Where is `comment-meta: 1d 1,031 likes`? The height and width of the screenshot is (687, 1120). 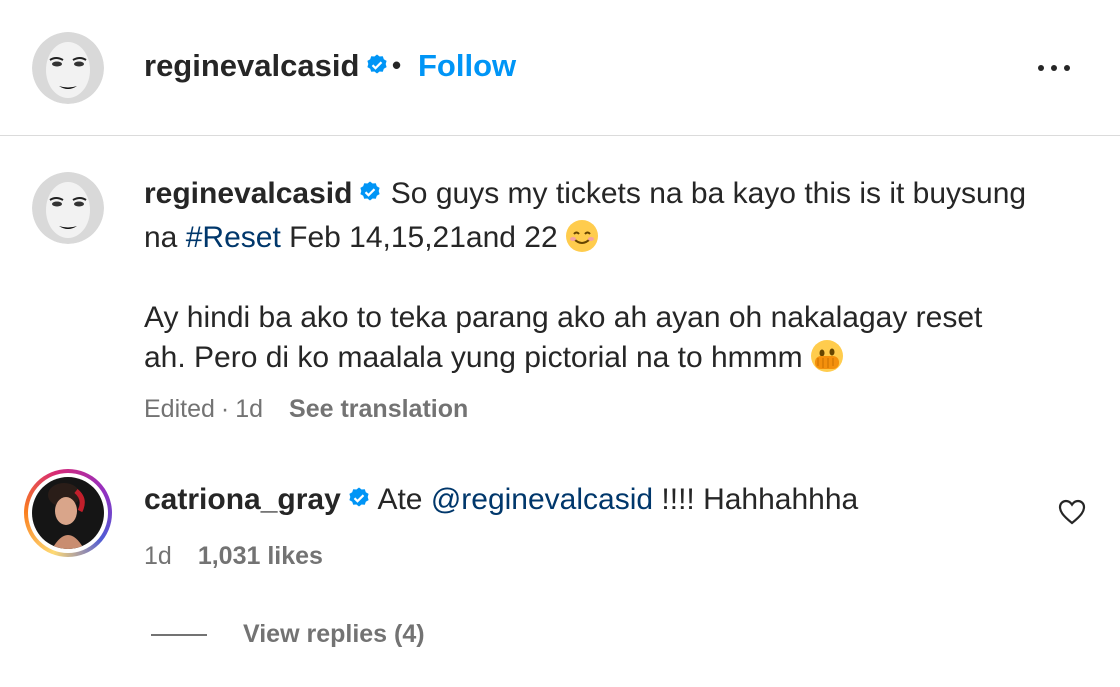 comment-meta: 1d 1,031 likes is located at coordinates (233, 556).